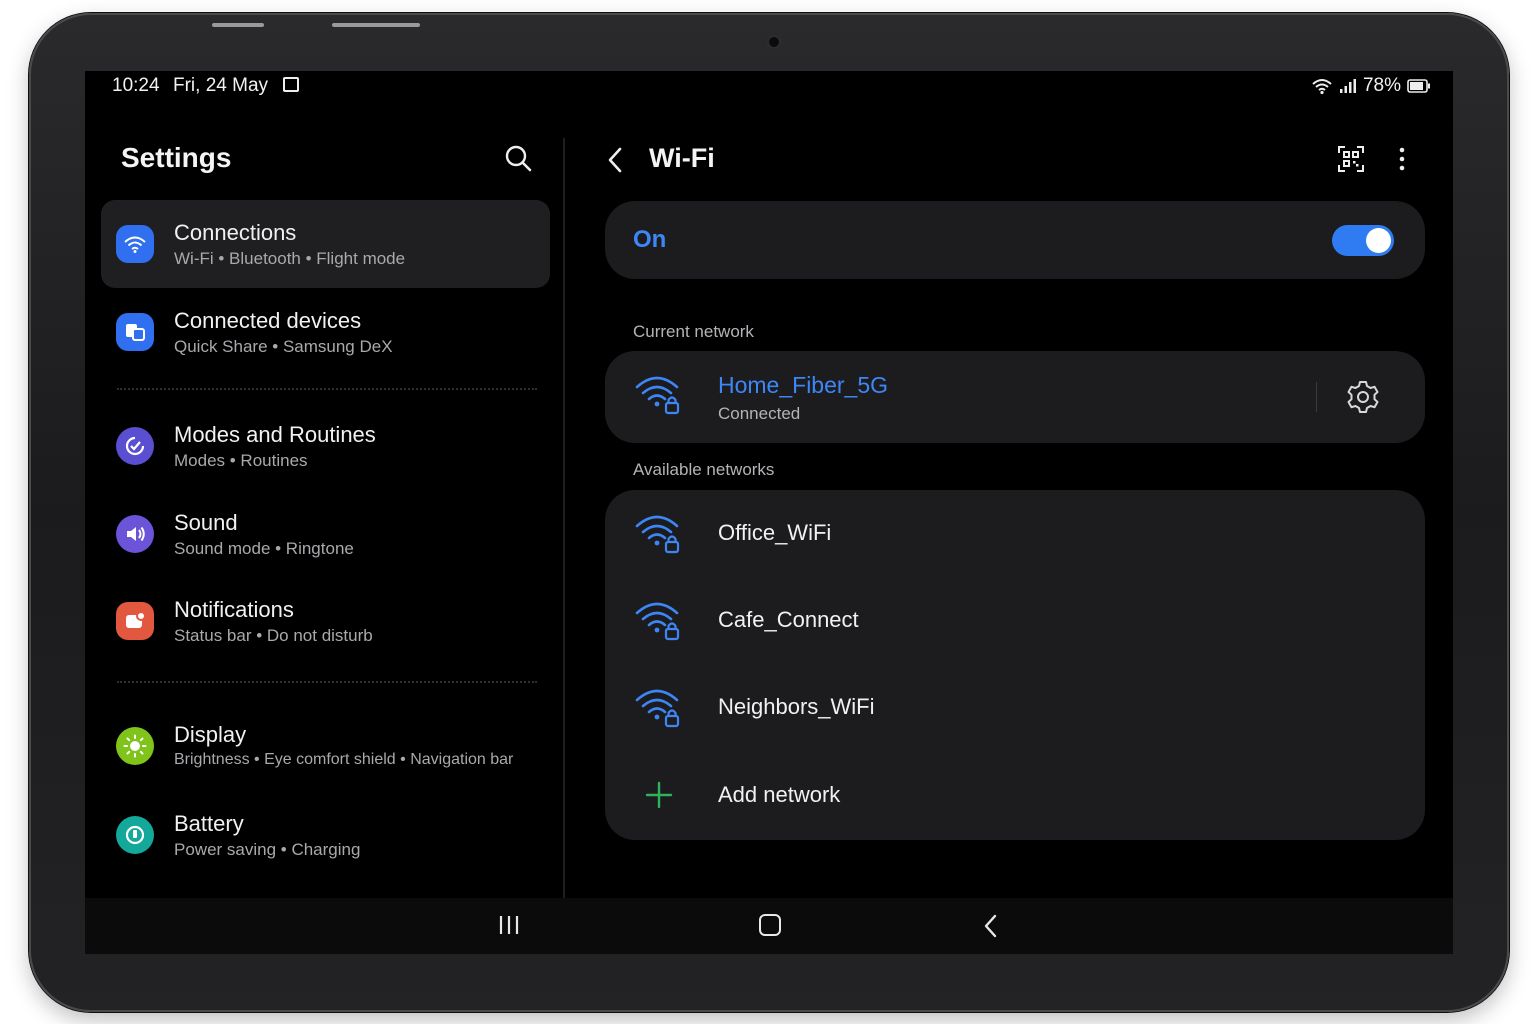  Describe the element at coordinates (779, 794) in the screenshot. I see `add-network-label: Add network` at that location.